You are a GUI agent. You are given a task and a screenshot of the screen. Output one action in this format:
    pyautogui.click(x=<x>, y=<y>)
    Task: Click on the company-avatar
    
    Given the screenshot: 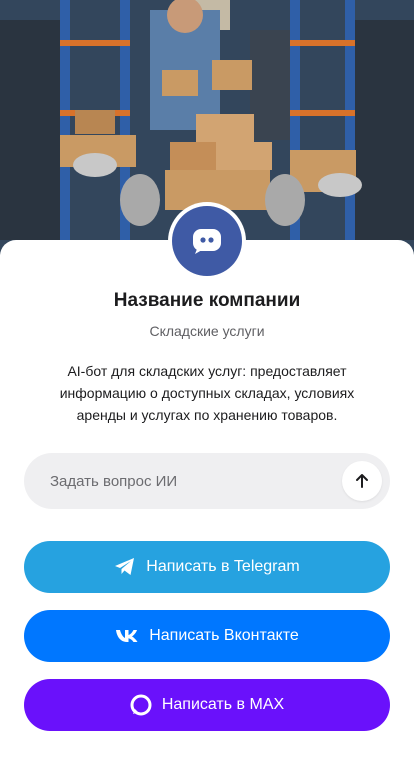 What is the action you would take?
    pyautogui.click(x=207, y=241)
    